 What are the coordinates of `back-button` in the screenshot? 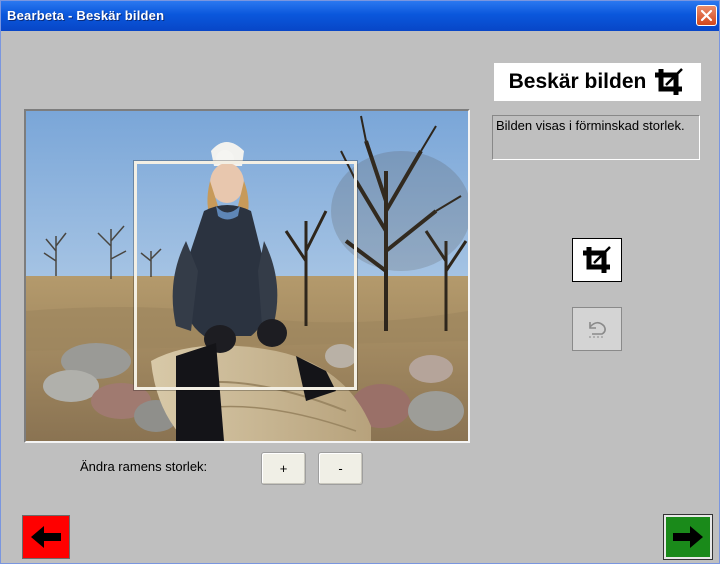 It's located at (46, 537).